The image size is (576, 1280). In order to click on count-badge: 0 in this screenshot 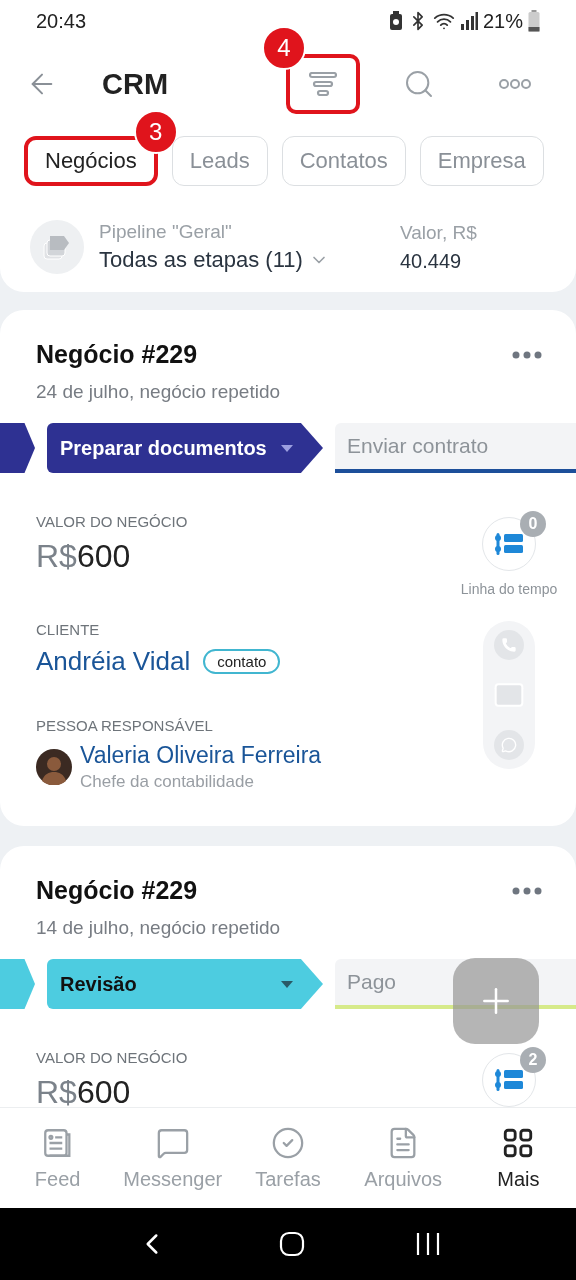, I will do `click(533, 524)`.